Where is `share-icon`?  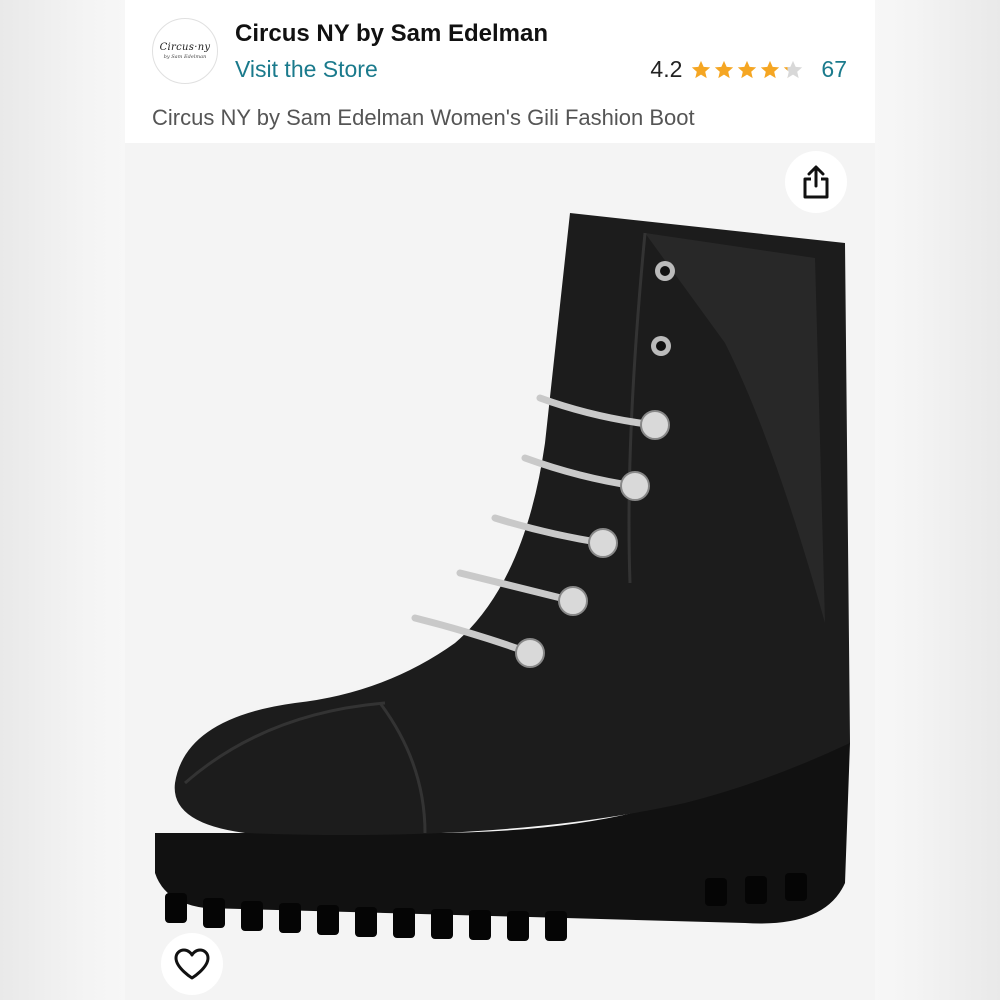
share-icon is located at coordinates (816, 182).